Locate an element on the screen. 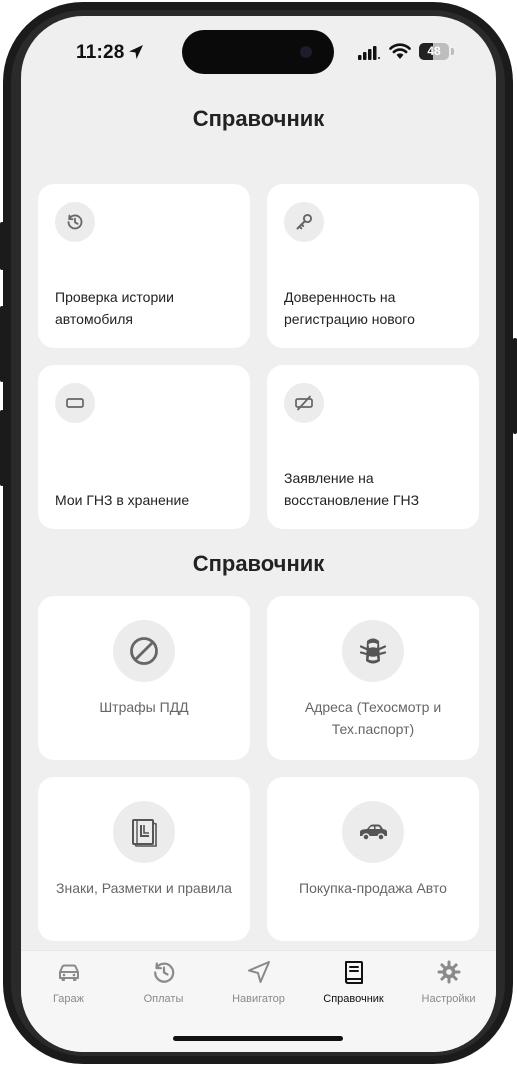 The width and height of the screenshot is (517, 1068). cellular-signal-icon is located at coordinates (369, 53).